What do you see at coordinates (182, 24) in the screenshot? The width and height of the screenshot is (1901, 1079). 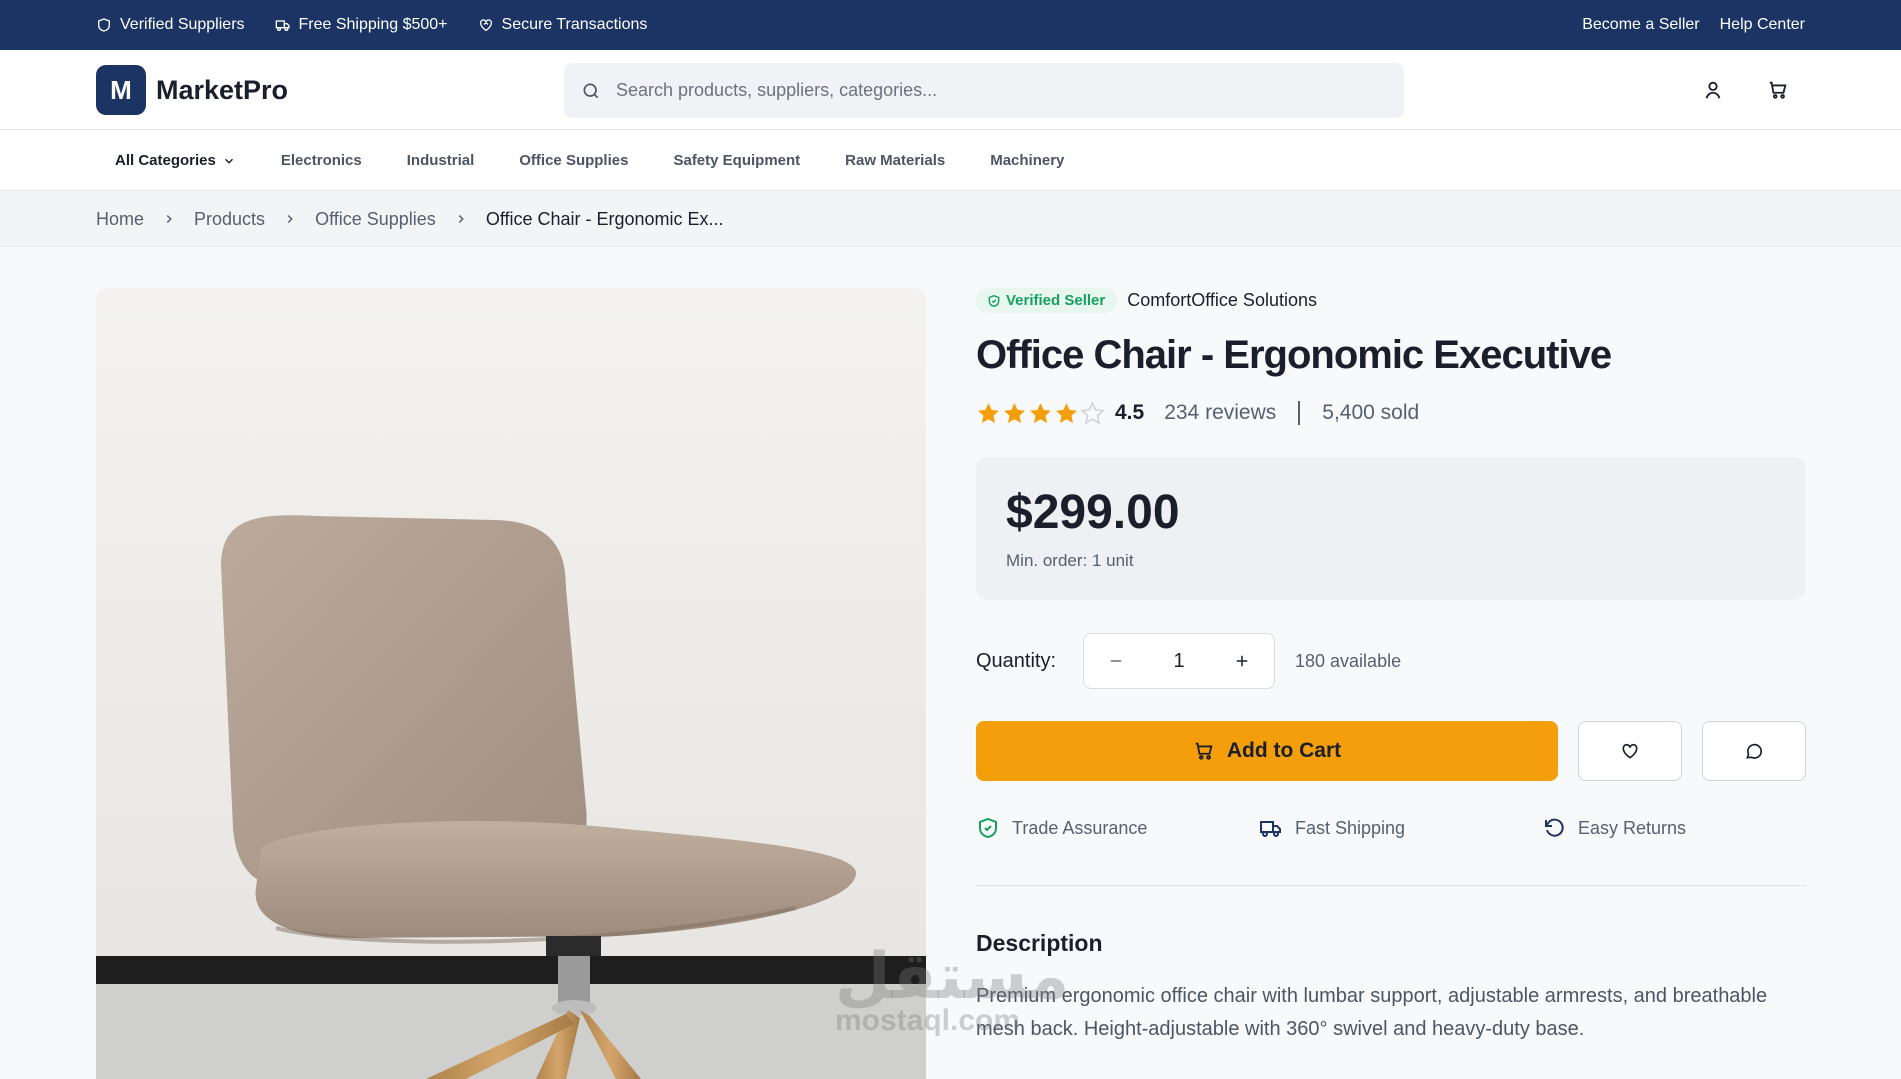 I see `verified-suppliers-label: Verified Suppliers` at bounding box center [182, 24].